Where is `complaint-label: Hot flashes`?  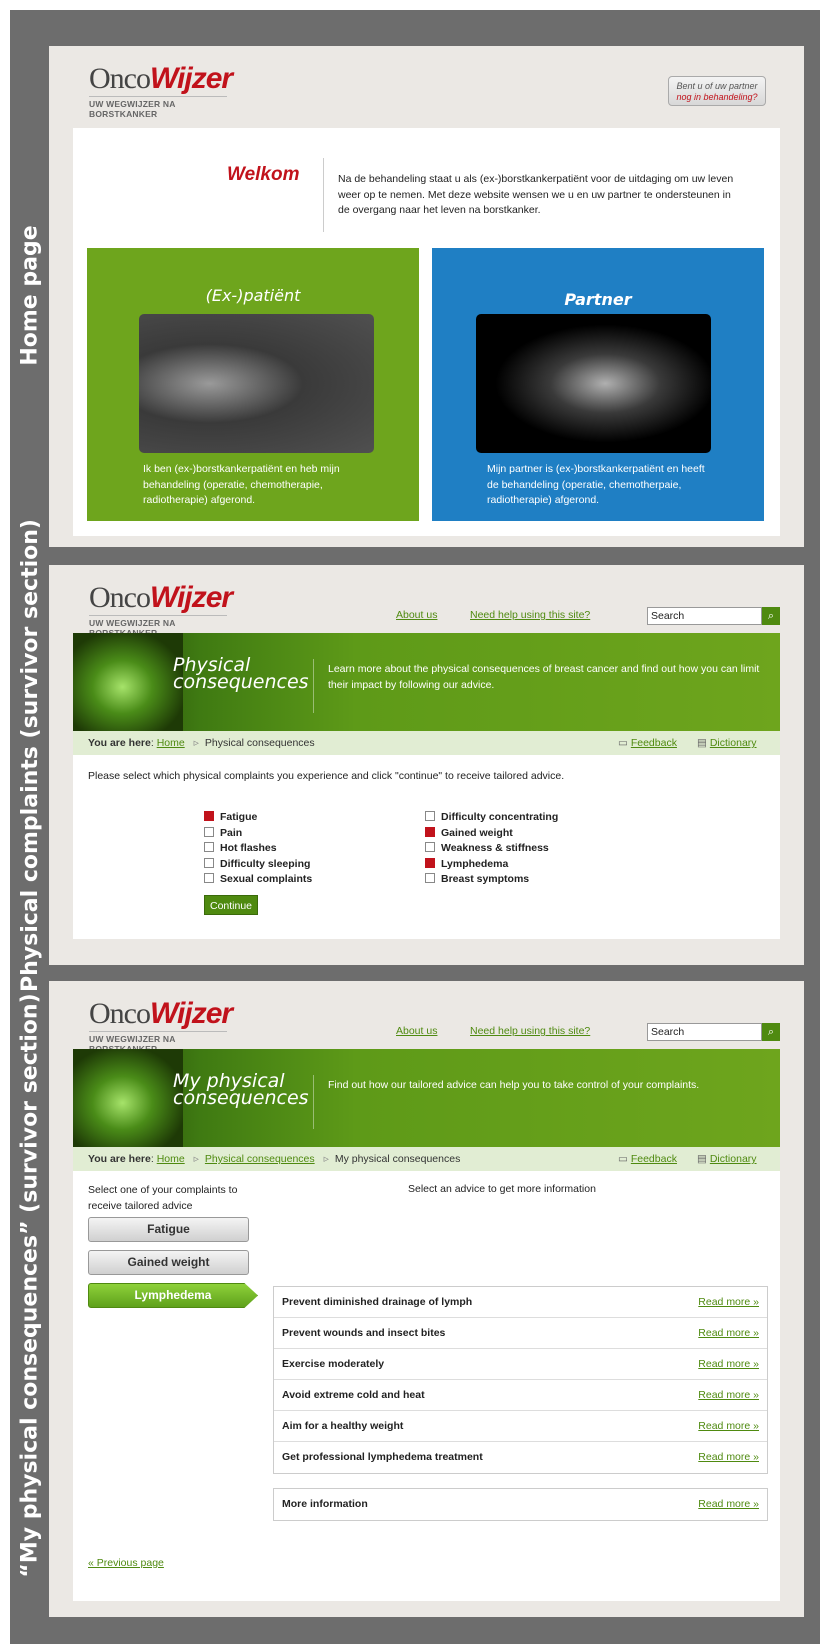 complaint-label: Hot flashes is located at coordinates (248, 848).